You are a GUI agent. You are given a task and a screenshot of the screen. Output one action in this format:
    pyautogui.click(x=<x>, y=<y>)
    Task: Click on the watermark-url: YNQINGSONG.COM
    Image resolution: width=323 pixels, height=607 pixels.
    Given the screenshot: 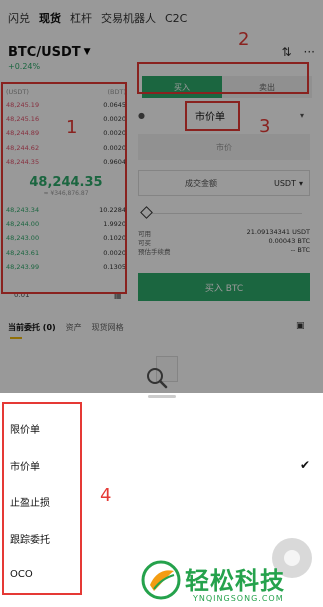 What is the action you would take?
    pyautogui.click(x=238, y=598)
    